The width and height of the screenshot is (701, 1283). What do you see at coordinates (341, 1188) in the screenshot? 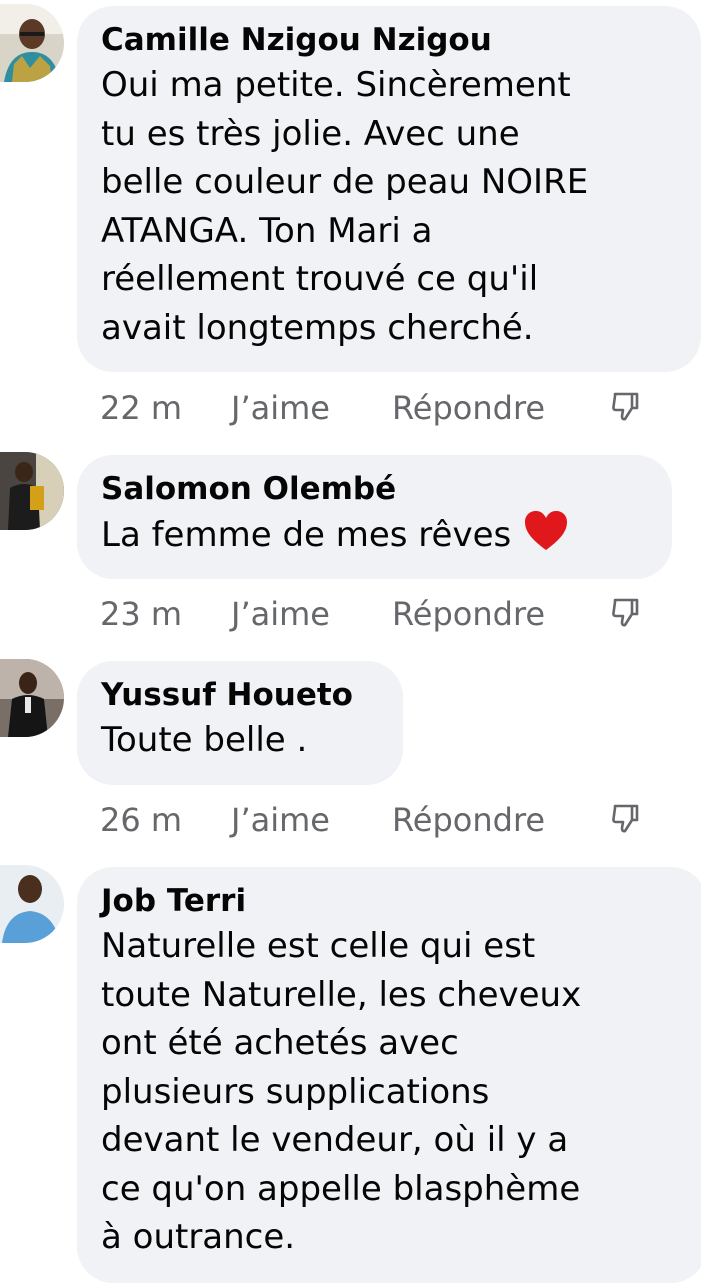
I see `comment-line: ce qu'on appelle blasphème` at bounding box center [341, 1188].